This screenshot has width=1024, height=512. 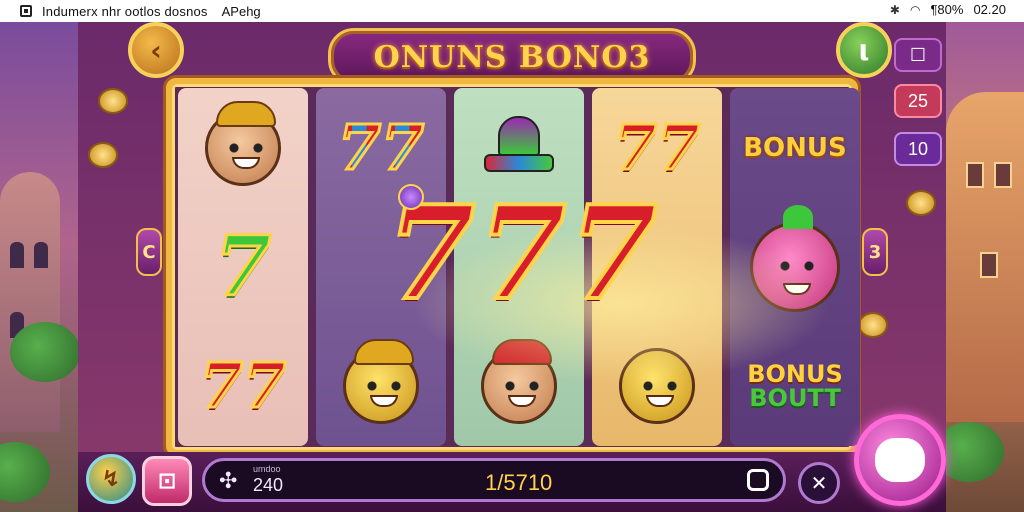 I want to click on bottom-control-bar: ↯ ⊡ ✣ umdoo 240 1/5710 ✕, so click(x=512, y=482).